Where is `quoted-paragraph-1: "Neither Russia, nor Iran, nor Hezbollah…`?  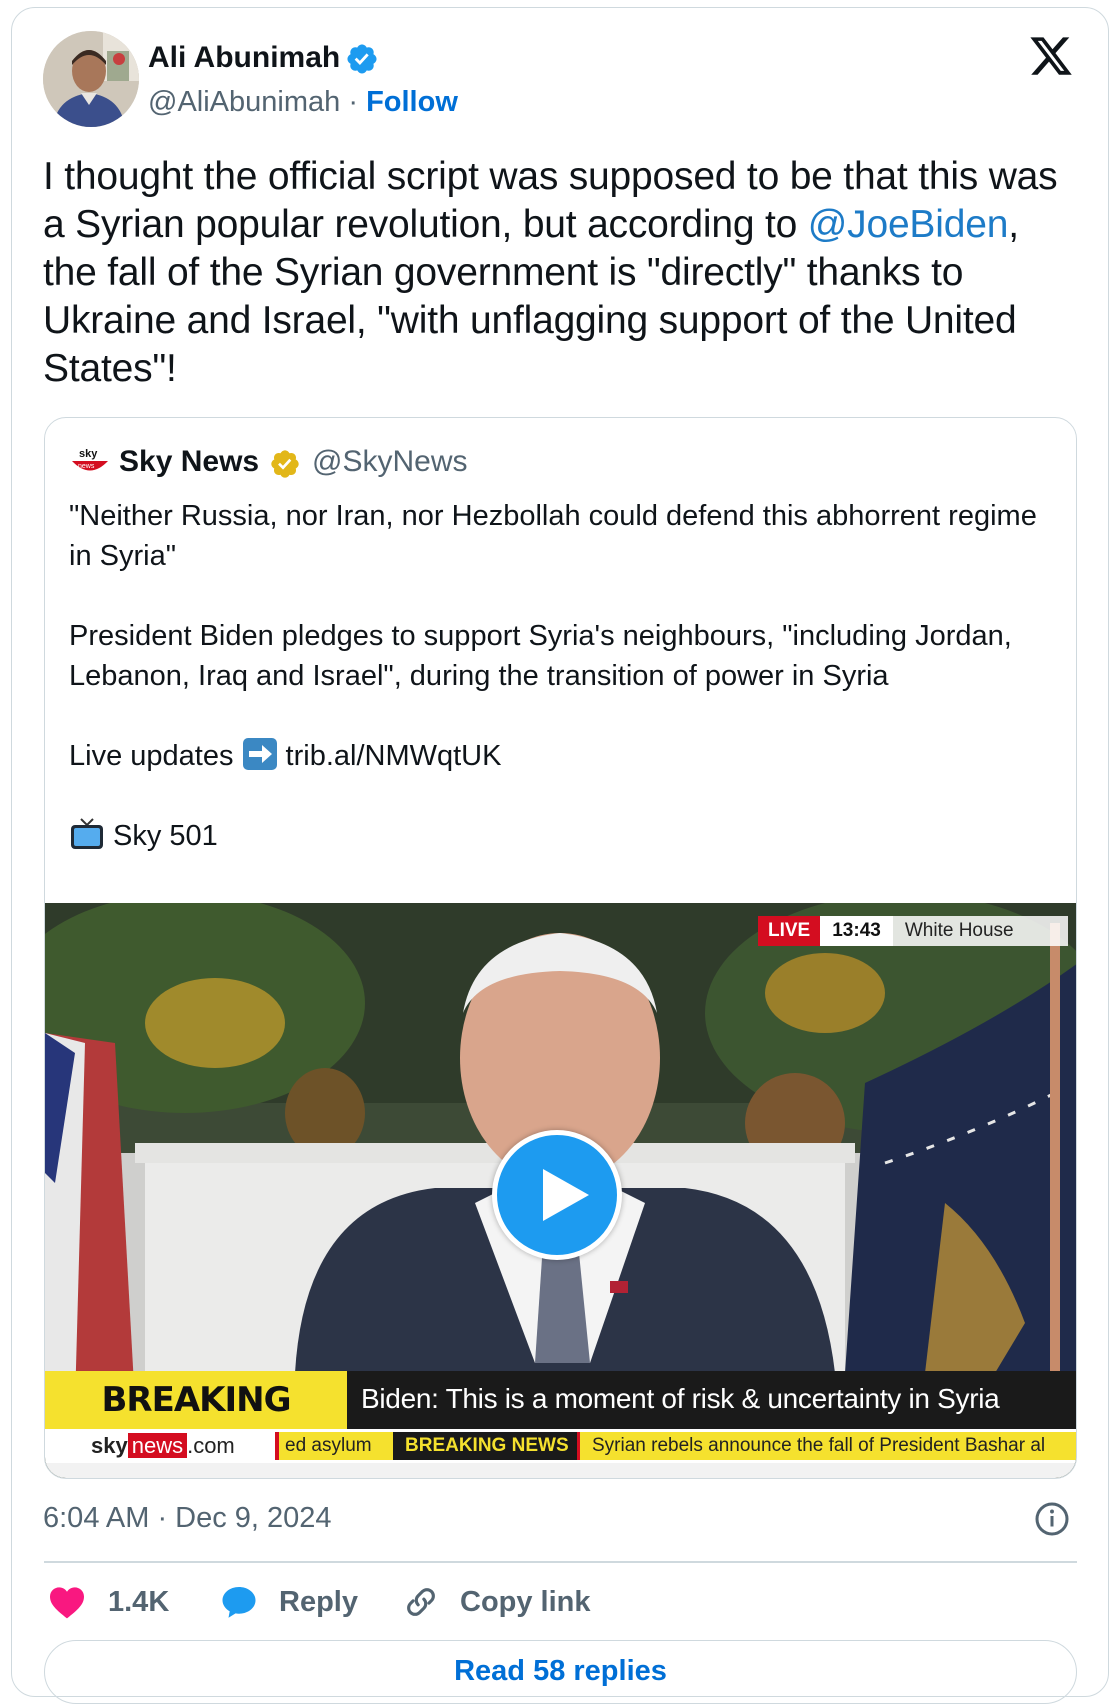 quoted-paragraph-1: "Neither Russia, nor Iran, nor Hezbollah… is located at coordinates (553, 536).